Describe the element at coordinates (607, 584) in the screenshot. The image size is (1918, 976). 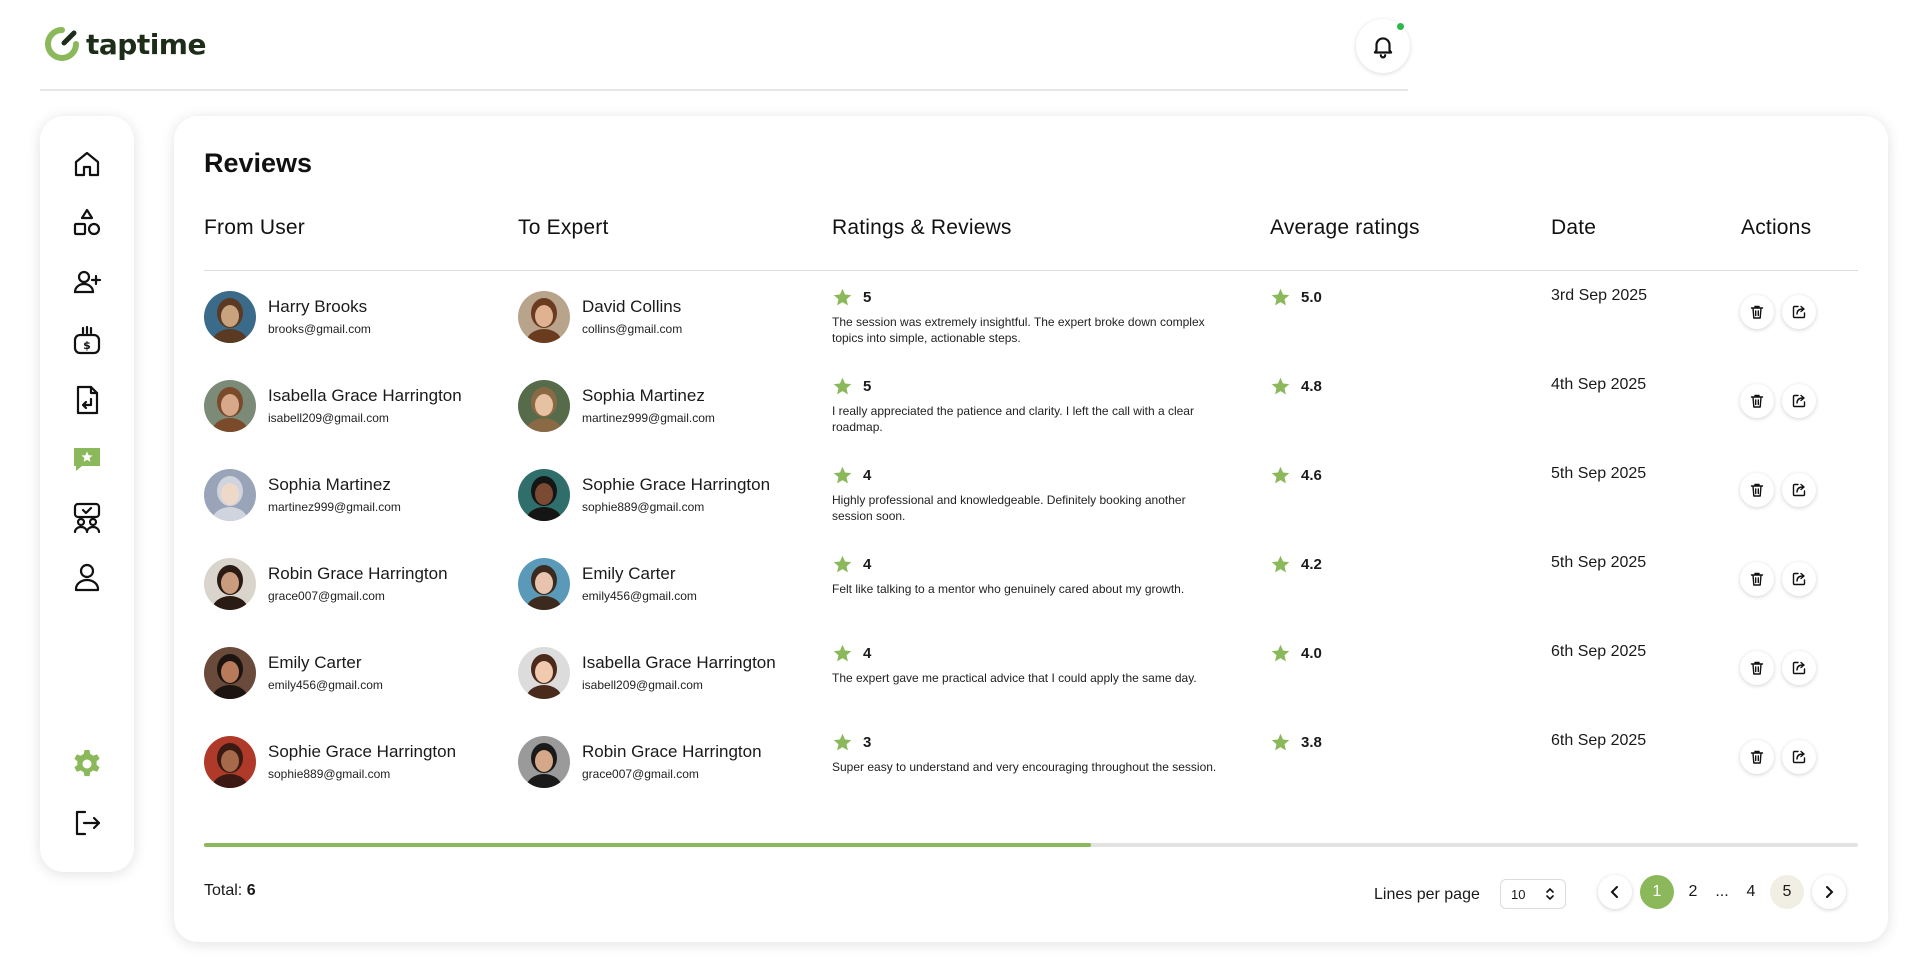
I see `to-expert-cell: Emily Carter emily456@gmail.com` at that location.